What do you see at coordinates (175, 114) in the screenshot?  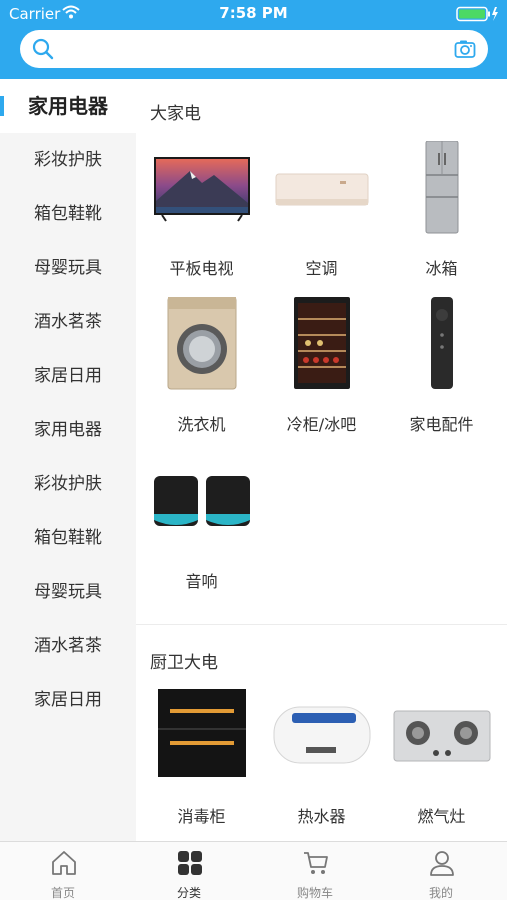 I see `section-title: 大家电` at bounding box center [175, 114].